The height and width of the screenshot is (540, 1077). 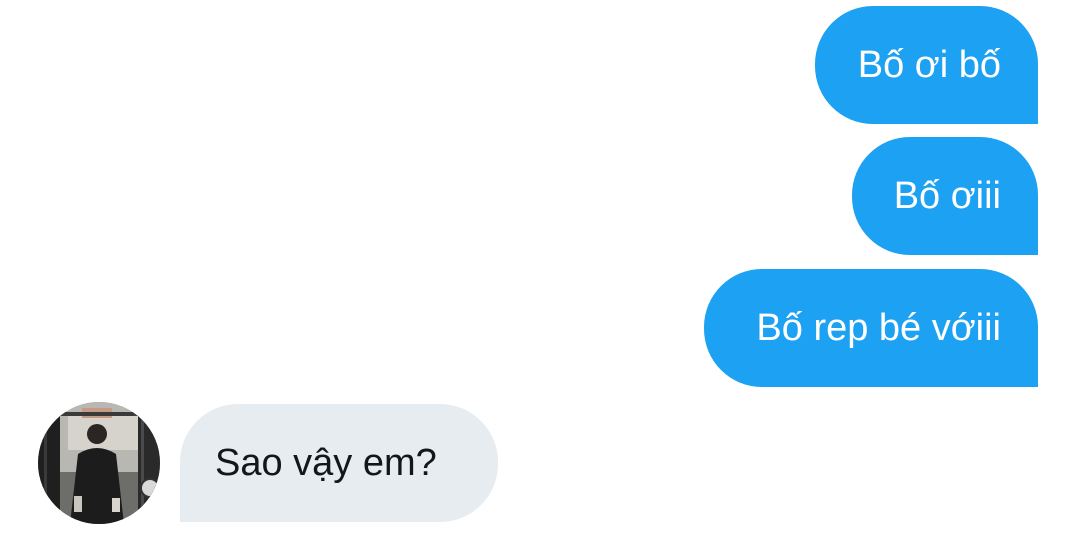 I want to click on person-photo-avatar-icon, so click(x=99, y=463).